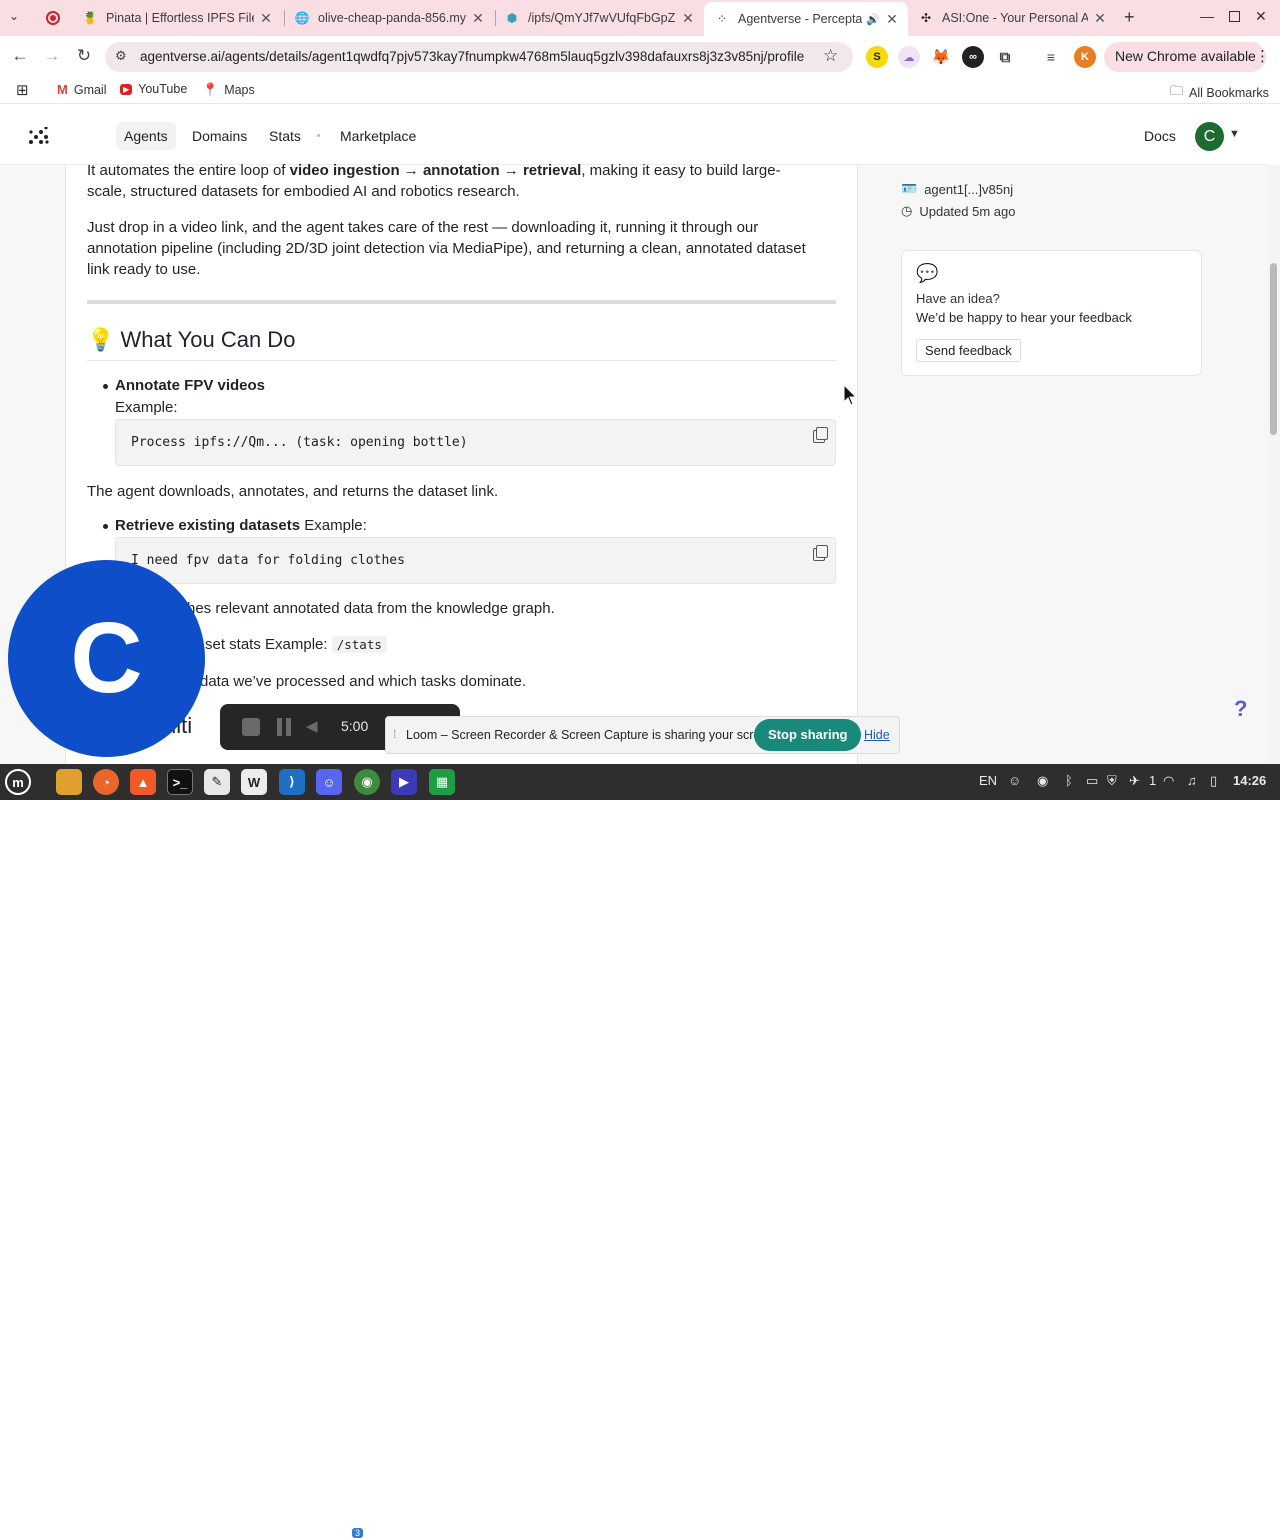 The height and width of the screenshot is (1538, 1280). I want to click on pause-icon, so click(284, 727).